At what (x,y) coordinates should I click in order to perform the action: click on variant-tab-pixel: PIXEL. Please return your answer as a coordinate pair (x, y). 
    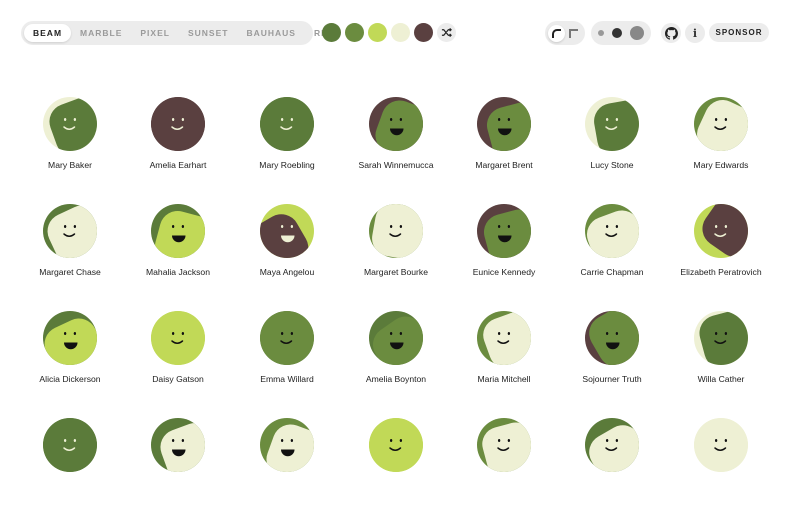
    Looking at the image, I should click on (155, 33).